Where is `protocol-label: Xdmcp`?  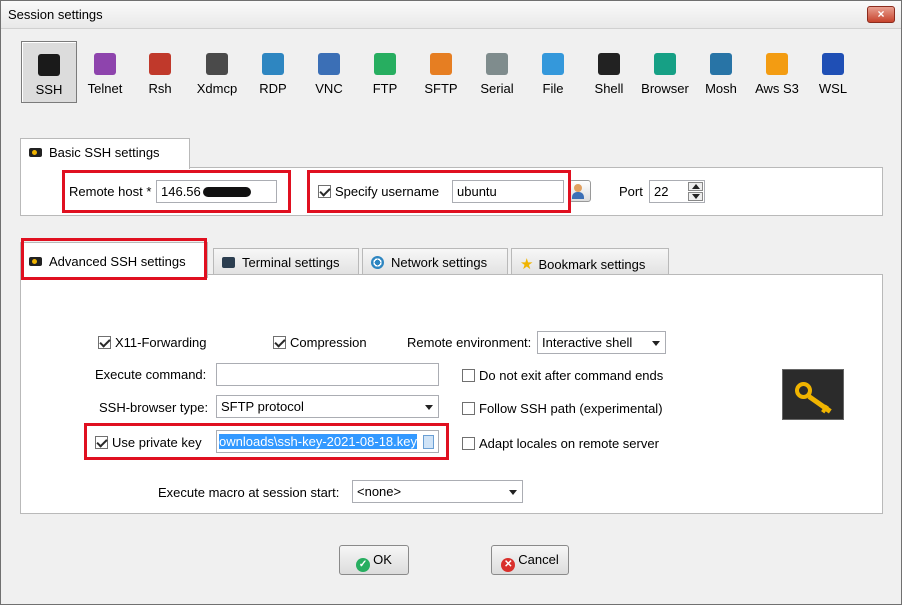 protocol-label: Xdmcp is located at coordinates (217, 88).